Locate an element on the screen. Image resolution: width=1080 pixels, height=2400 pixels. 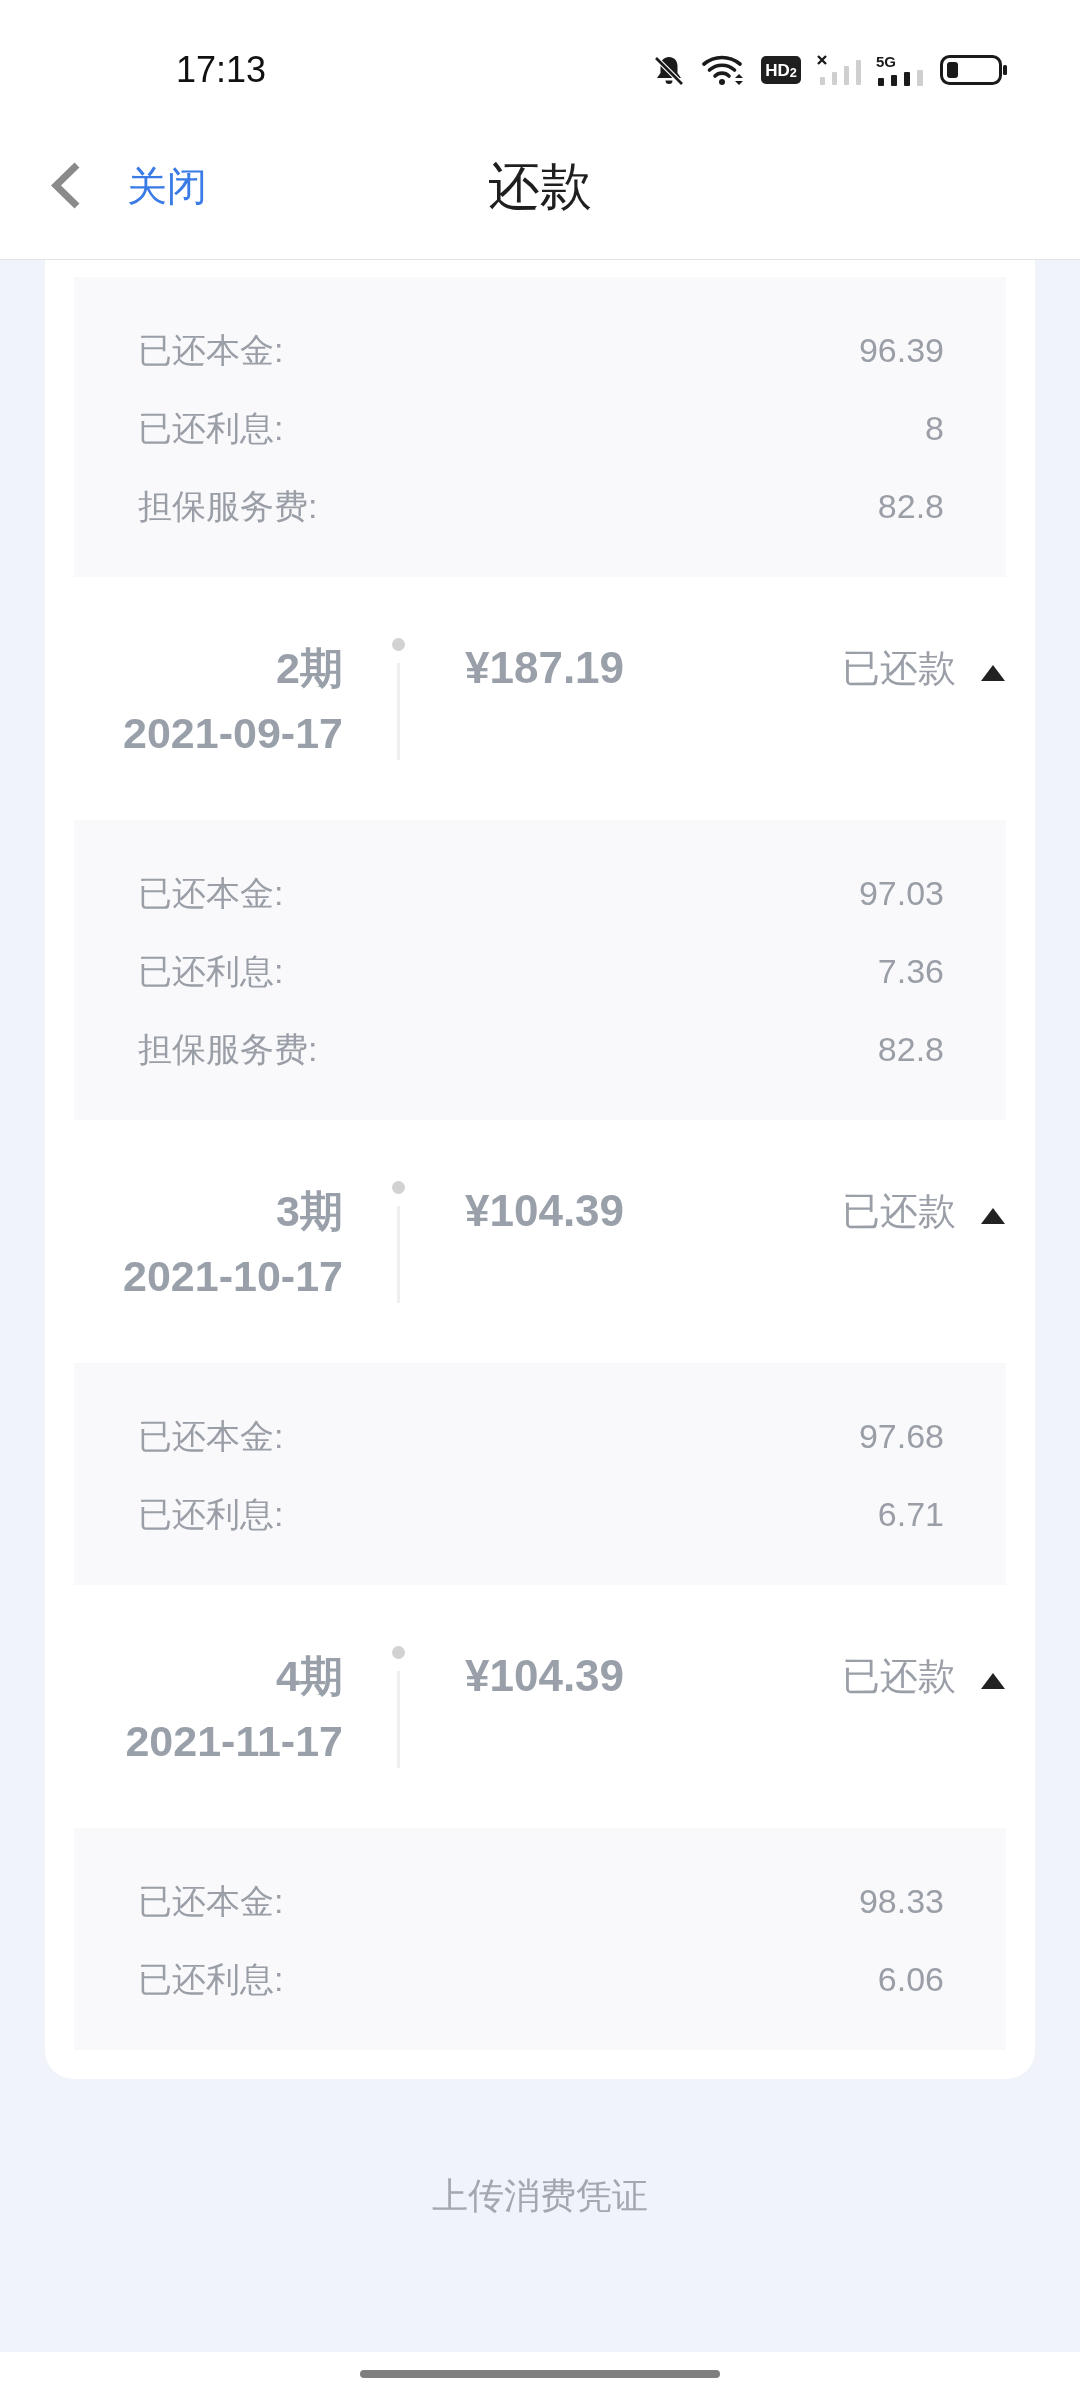
due-date: 2021-09-17 is located at coordinates (233, 733).